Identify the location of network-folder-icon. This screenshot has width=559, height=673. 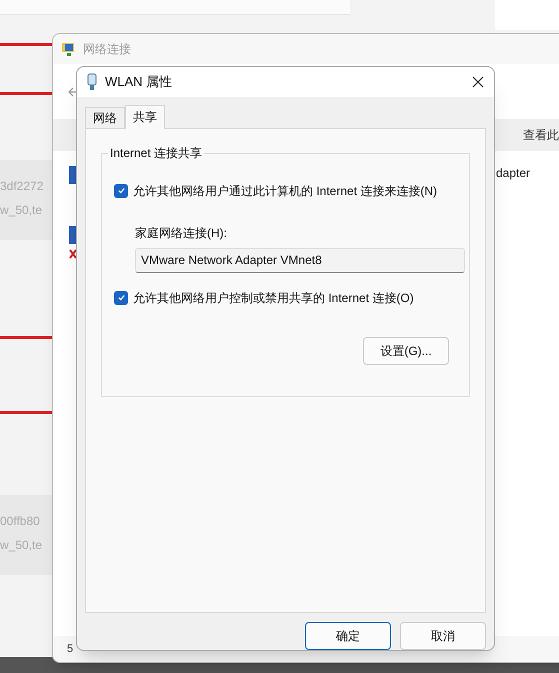
(69, 49).